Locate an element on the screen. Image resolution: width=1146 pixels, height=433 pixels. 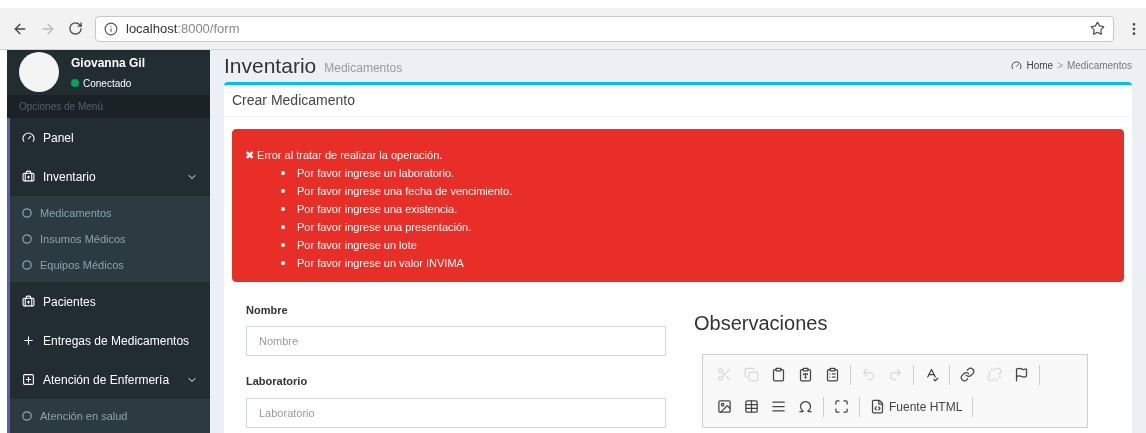
url-text: localhost:8000/form is located at coordinates (183, 28).